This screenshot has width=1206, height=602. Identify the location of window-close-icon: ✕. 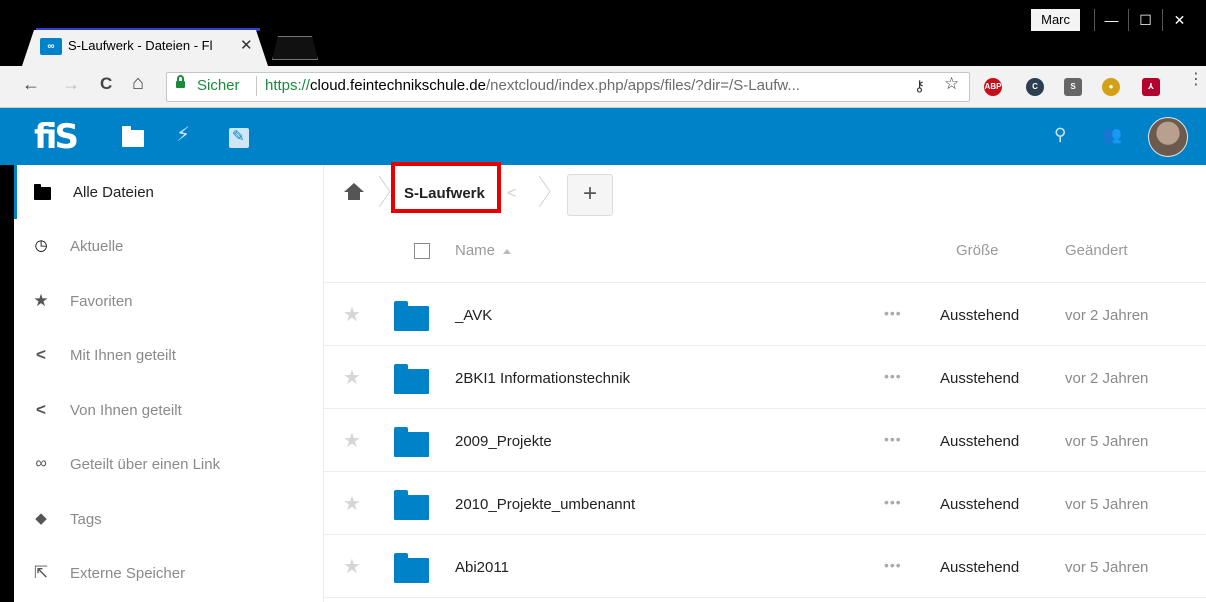
(1179, 20).